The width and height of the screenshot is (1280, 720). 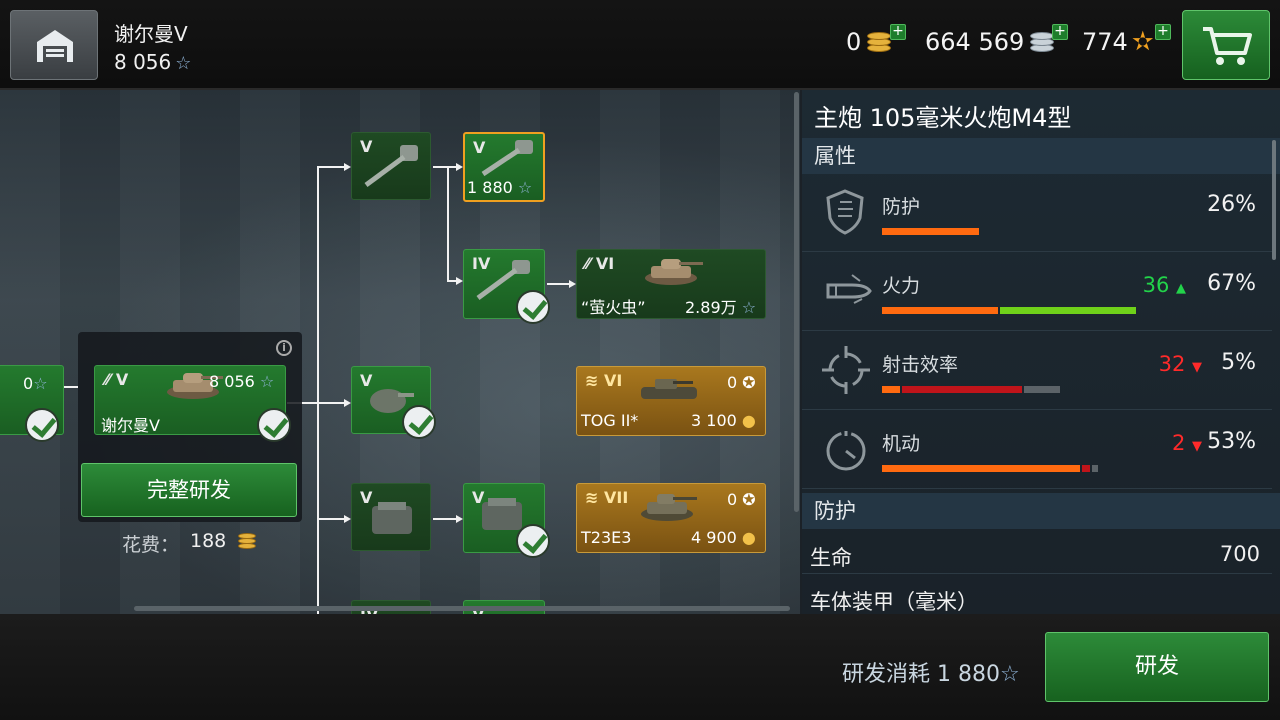 What do you see at coordinates (1239, 554) in the screenshot?
I see `prop-value: 700` at bounding box center [1239, 554].